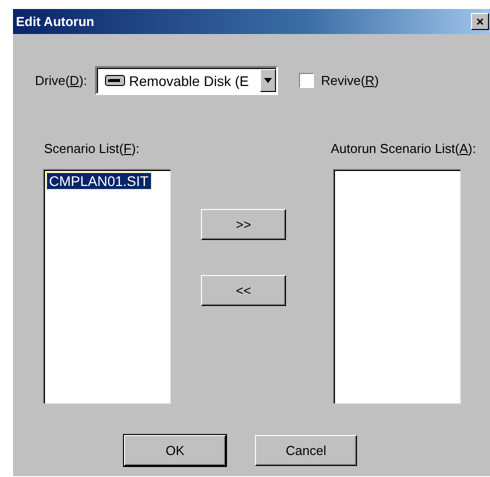  Describe the element at coordinates (99, 181) in the screenshot. I see `list-item: CMPLAN01.SIT` at that location.